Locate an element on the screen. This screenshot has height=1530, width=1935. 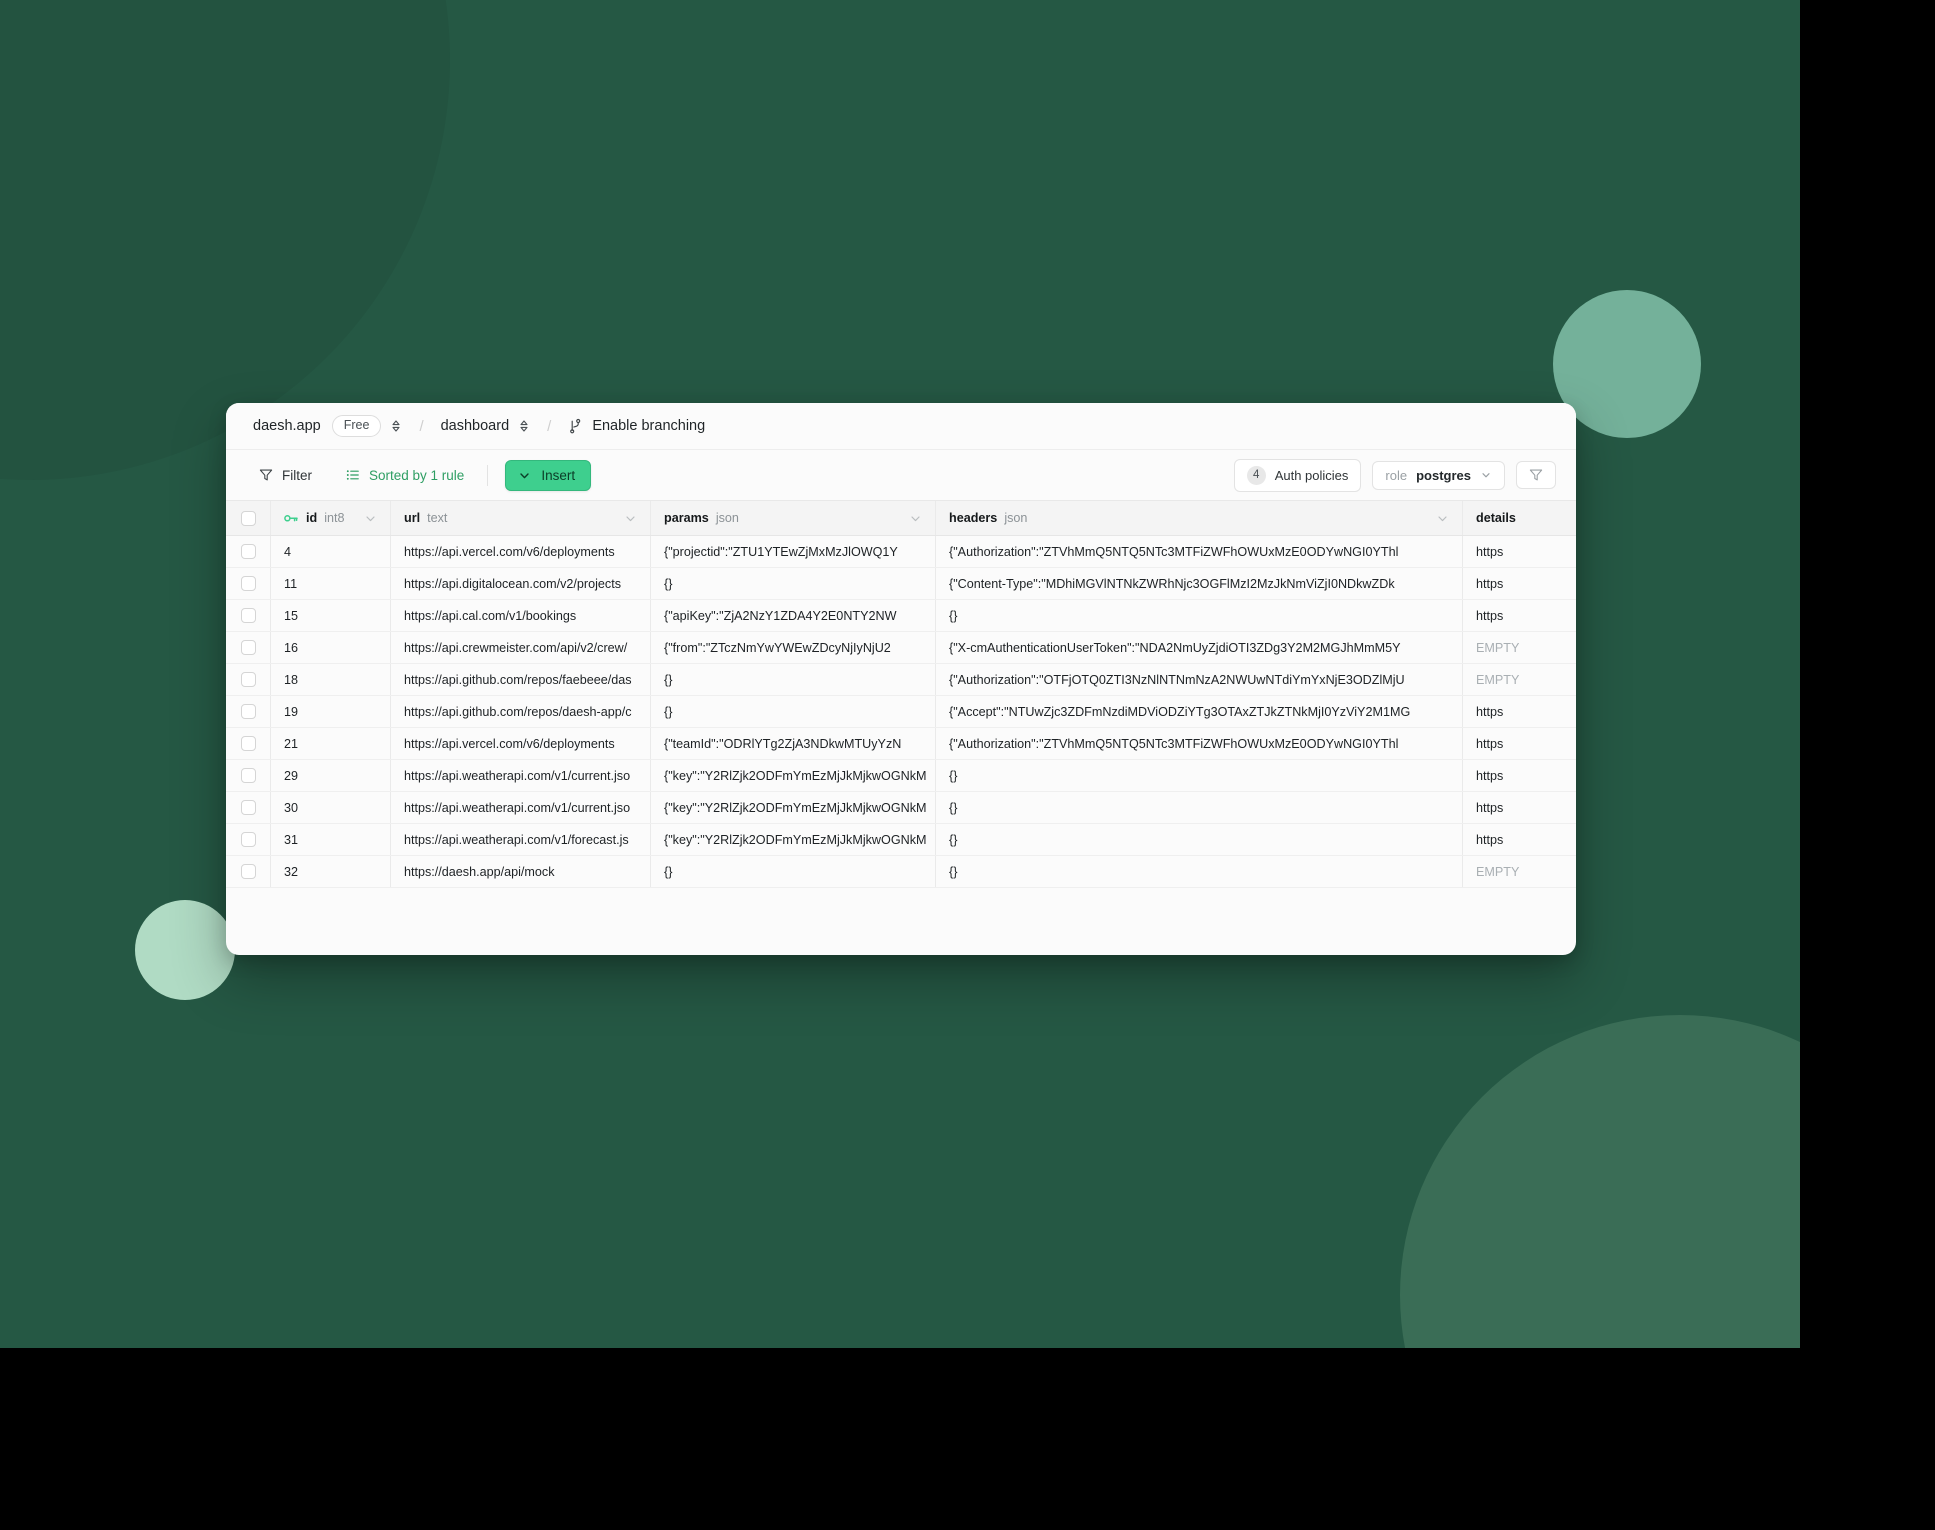
select-all-checkbox-cell is located at coordinates (248, 518).